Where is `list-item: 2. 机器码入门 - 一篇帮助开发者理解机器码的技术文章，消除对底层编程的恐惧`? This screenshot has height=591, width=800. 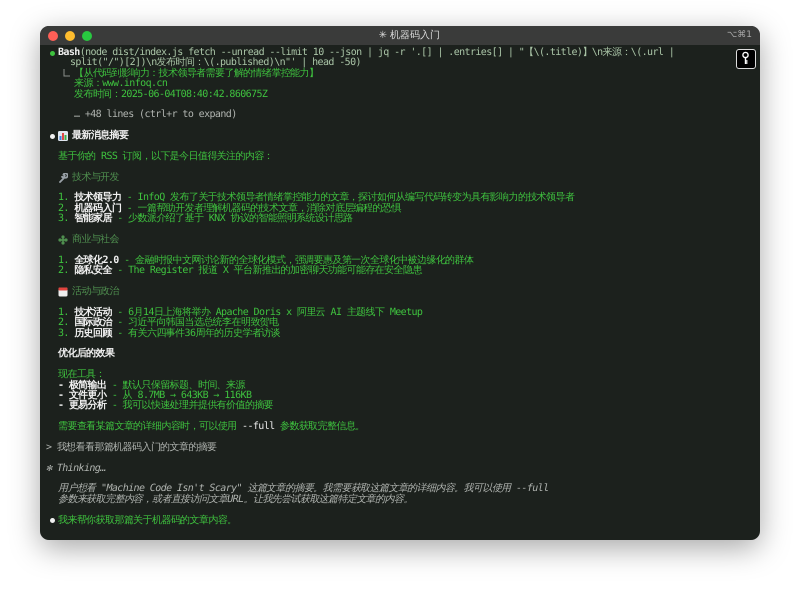
list-item: 2. 机器码入门 - 一篇帮助开发者理解机器码的技术文章，消除对底层编程的恐惧 is located at coordinates (229, 209).